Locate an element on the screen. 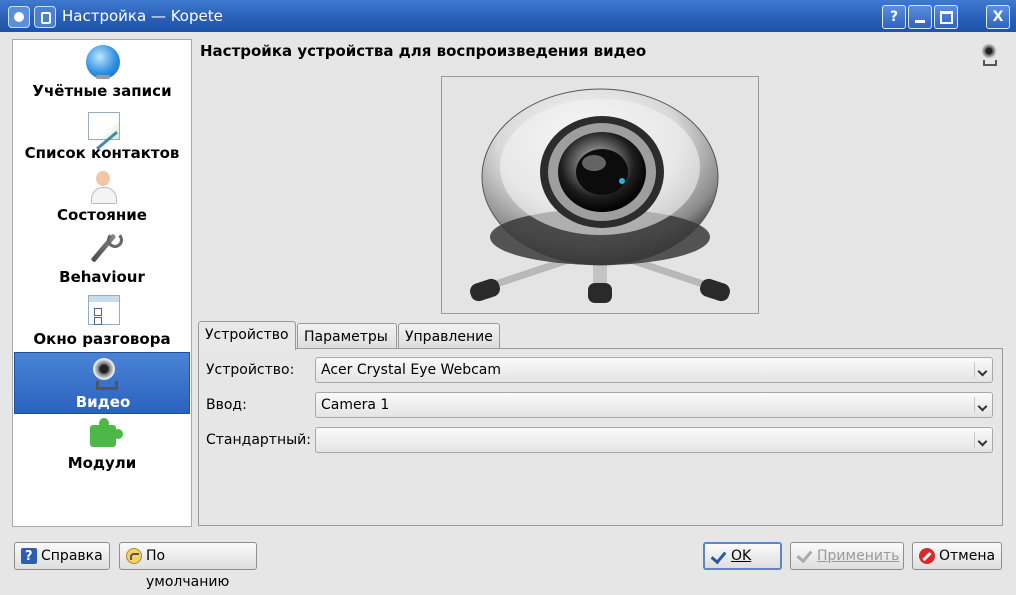  tab-parameters: Параметры is located at coordinates (347, 336).